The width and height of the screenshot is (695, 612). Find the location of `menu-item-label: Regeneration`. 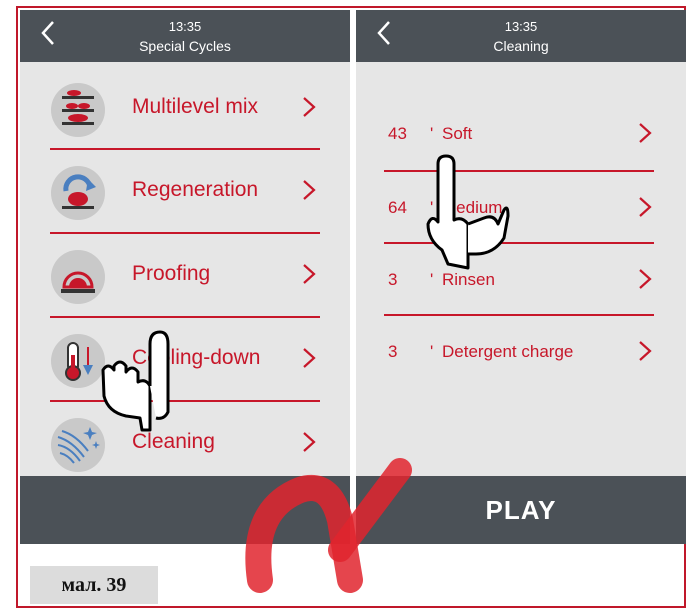

menu-item-label: Regeneration is located at coordinates (195, 189).